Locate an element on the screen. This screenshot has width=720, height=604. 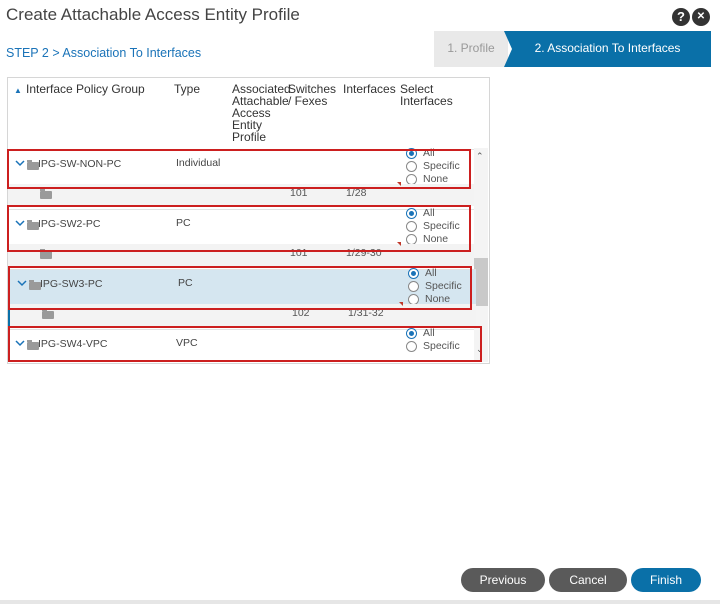
wizard-step-association: 2. Association To Interfaces is located at coordinates (607, 49).